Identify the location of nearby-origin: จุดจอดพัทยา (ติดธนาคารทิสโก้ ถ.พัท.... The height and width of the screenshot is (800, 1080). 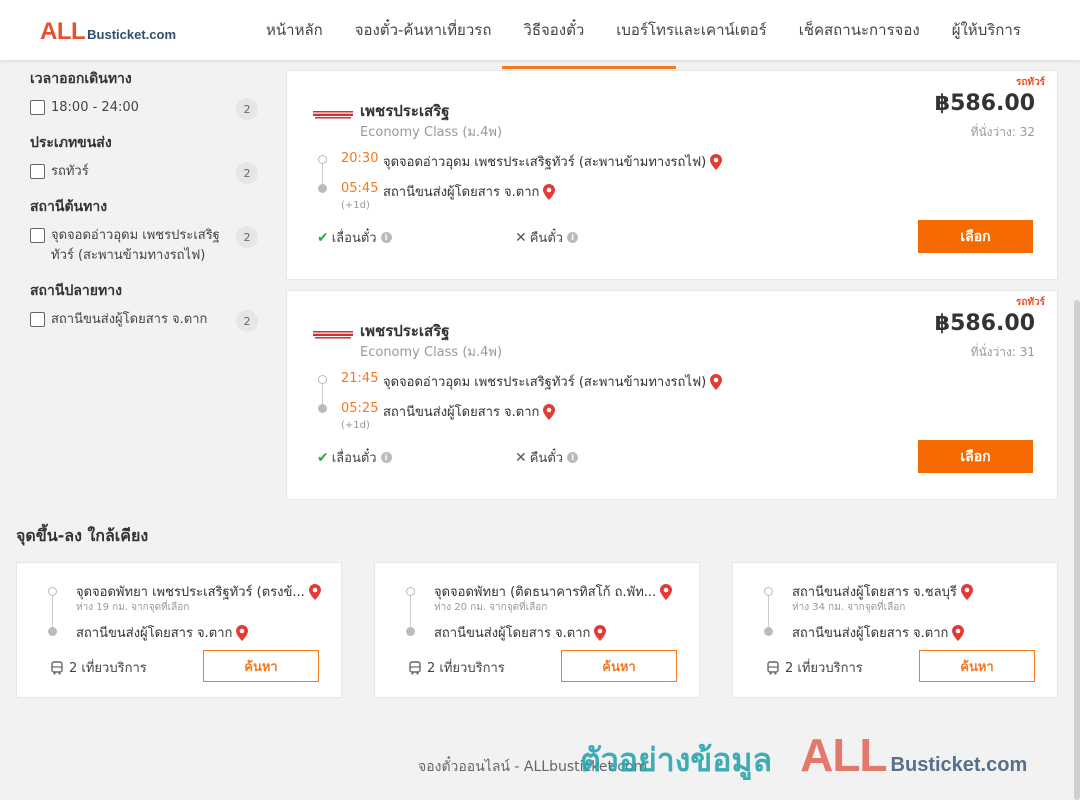
(553, 591).